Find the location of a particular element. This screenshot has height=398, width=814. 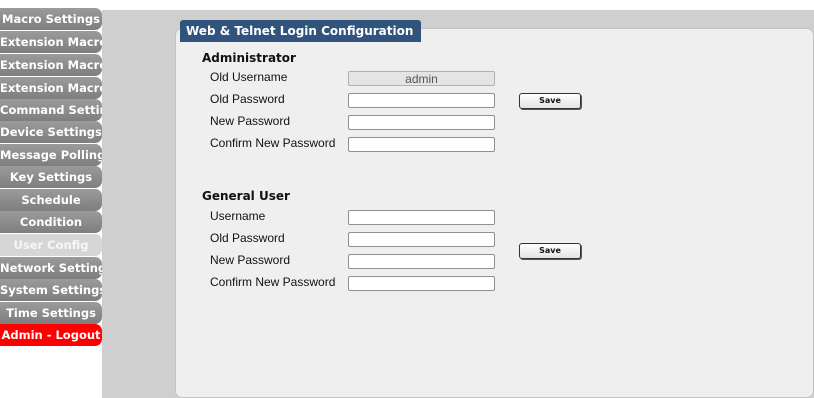

sidebar-item-user-config: User Config is located at coordinates (51, 245).